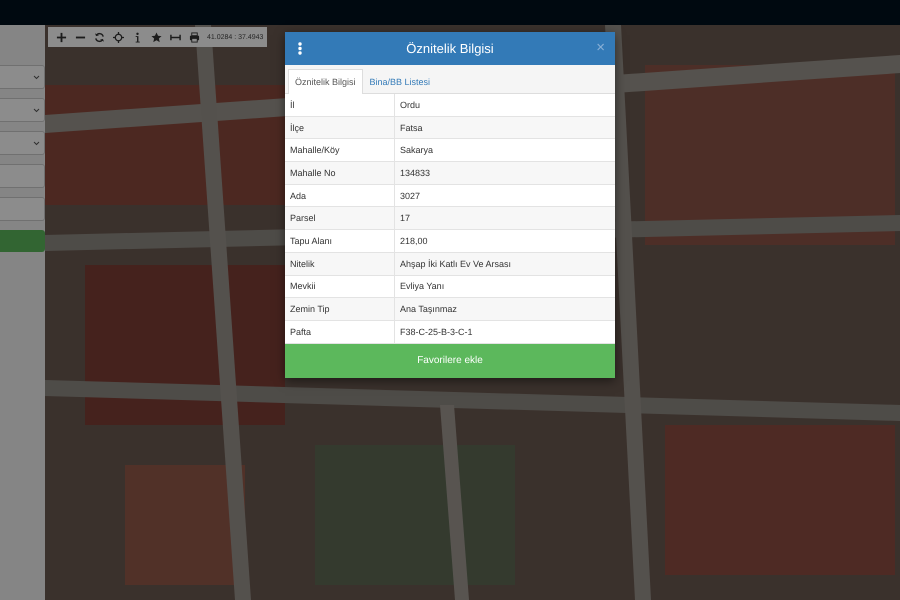  I want to click on table-cell: Ada, so click(340, 195).